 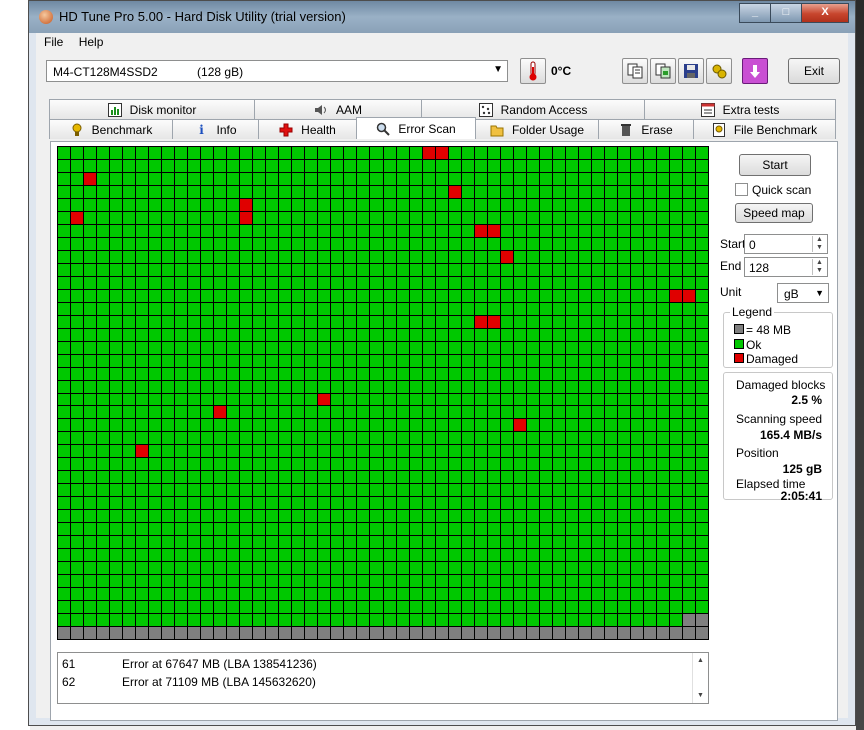 I want to click on quick-scan-checkbox: Quick scan, so click(x=773, y=190).